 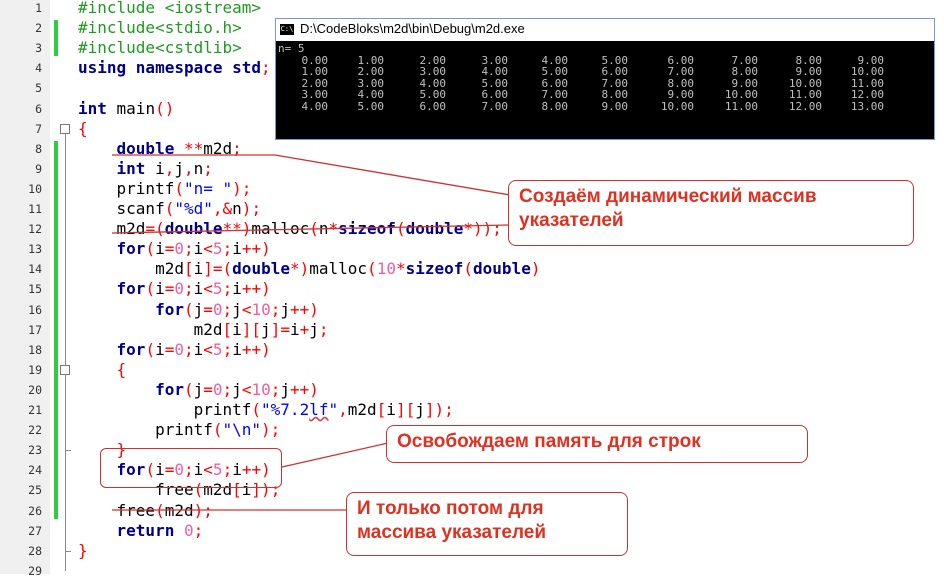 What do you see at coordinates (35, 229) in the screenshot?
I see `line-number: 12` at bounding box center [35, 229].